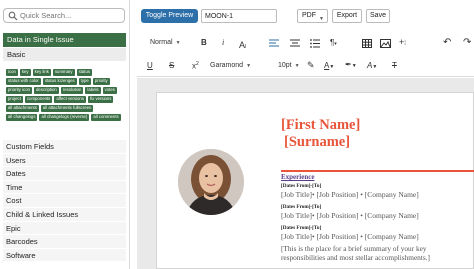  What do you see at coordinates (64, 173) in the screenshot?
I see `category-item: Dates` at bounding box center [64, 173].